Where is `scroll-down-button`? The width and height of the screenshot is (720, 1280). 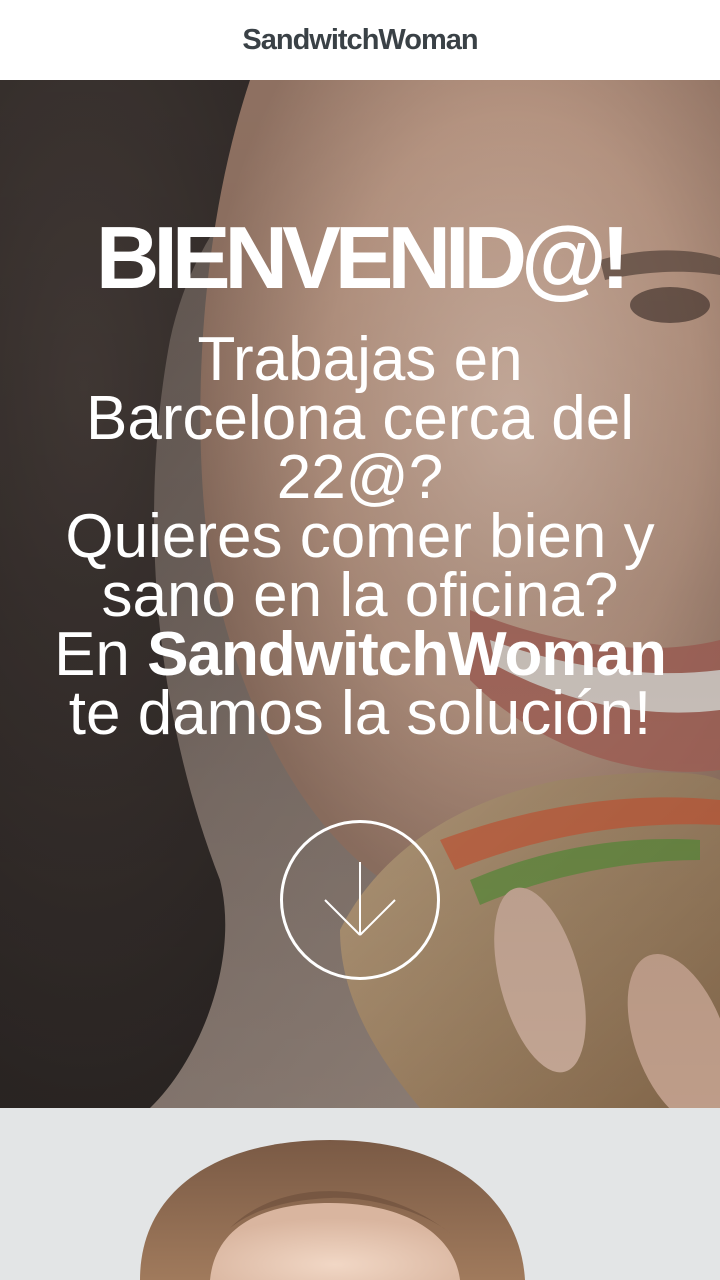
scroll-down-button is located at coordinates (360, 900).